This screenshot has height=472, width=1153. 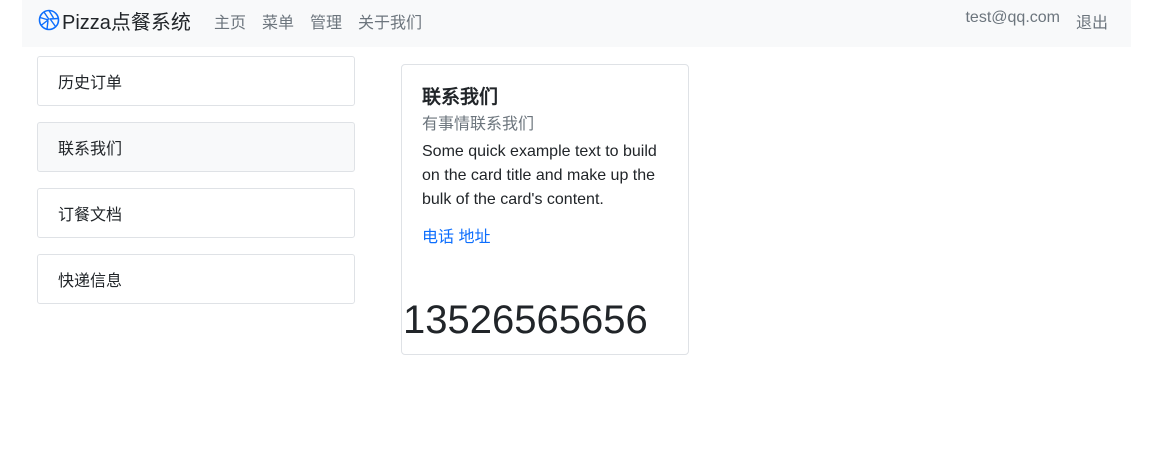 I want to click on brand-name: Pizza点餐系统, so click(x=126, y=22).